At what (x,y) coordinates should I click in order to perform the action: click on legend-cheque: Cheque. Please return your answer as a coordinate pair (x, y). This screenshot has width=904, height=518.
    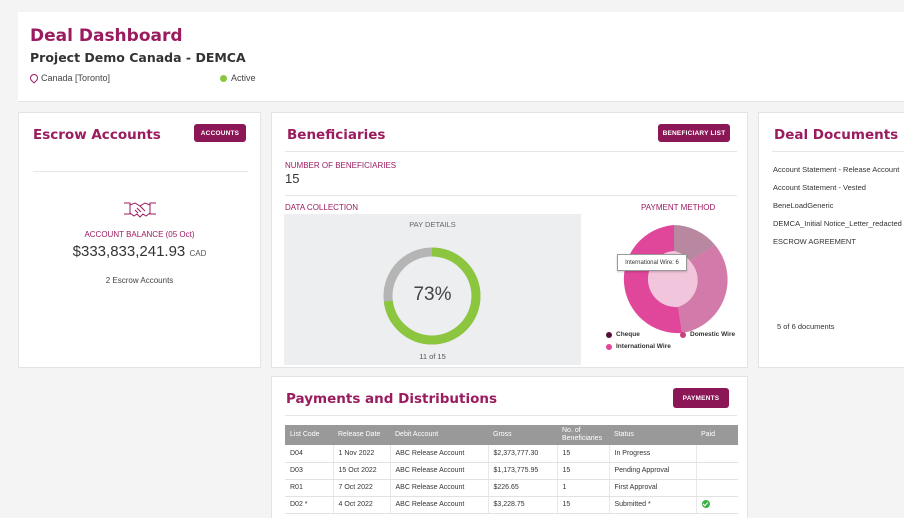
    Looking at the image, I should click on (623, 334).